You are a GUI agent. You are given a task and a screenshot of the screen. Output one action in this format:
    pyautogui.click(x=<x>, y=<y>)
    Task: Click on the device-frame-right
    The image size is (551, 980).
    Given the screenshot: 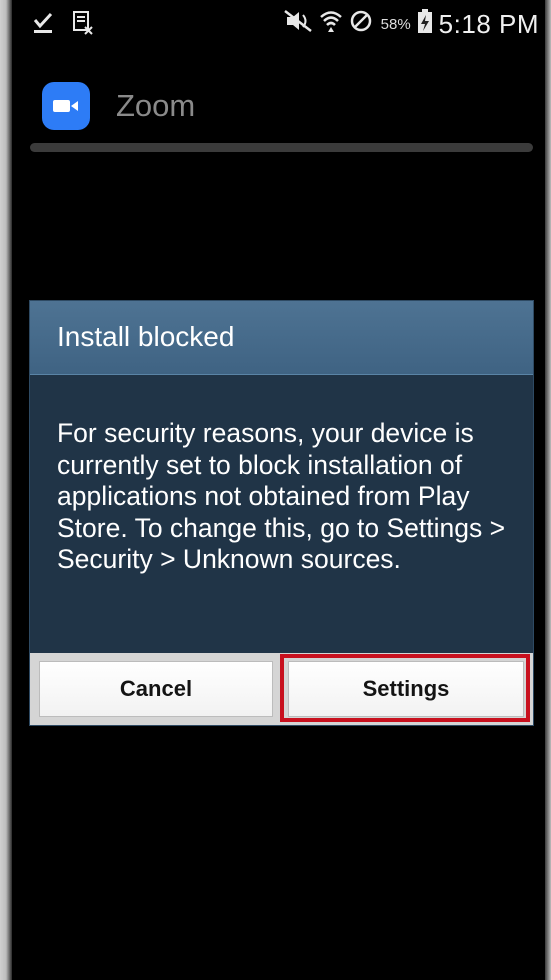 What is the action you would take?
    pyautogui.click(x=548, y=490)
    